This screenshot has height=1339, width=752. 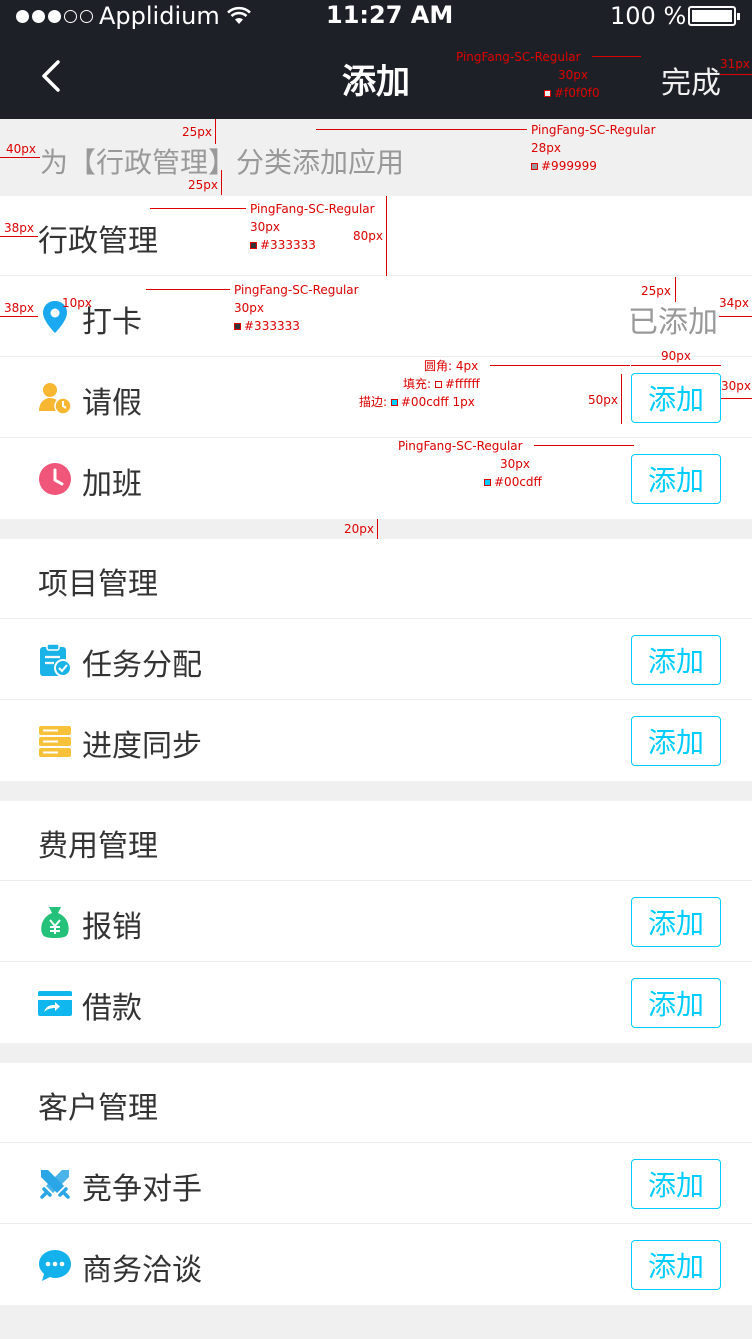 I want to click on carrier: Applidium, so click(x=134, y=16).